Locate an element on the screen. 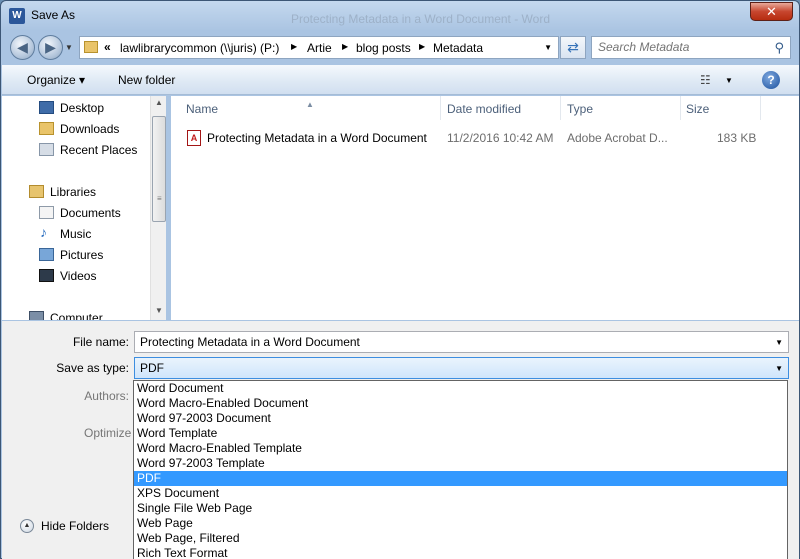 The height and width of the screenshot is (559, 800). file-name-field: Protecting Metadata in a Word Document ▼ is located at coordinates (461, 342).